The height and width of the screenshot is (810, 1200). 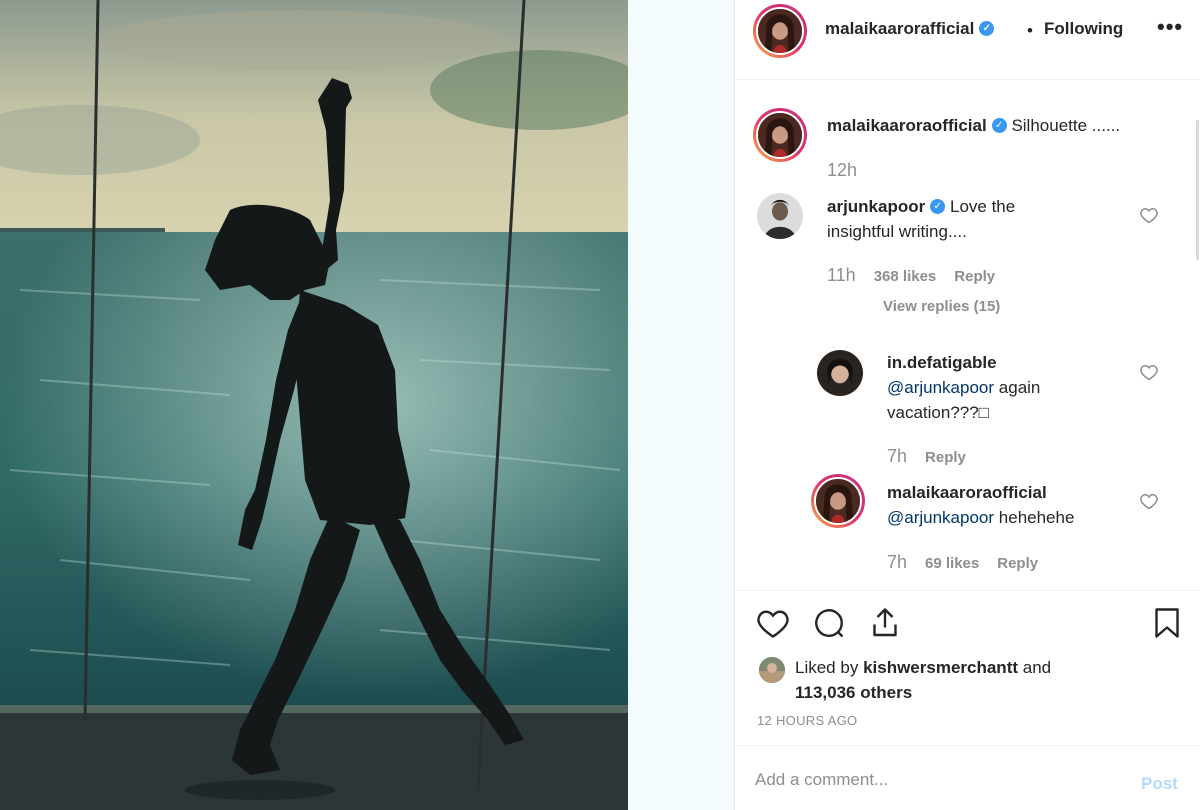 What do you see at coordinates (1170, 27) in the screenshot?
I see `more-options-icon: •••` at bounding box center [1170, 27].